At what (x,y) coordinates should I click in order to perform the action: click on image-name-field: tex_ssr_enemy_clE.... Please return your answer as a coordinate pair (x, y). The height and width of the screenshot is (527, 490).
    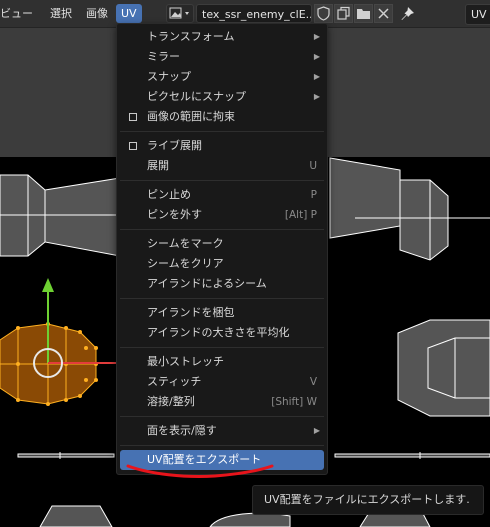
    Looking at the image, I should click on (254, 13).